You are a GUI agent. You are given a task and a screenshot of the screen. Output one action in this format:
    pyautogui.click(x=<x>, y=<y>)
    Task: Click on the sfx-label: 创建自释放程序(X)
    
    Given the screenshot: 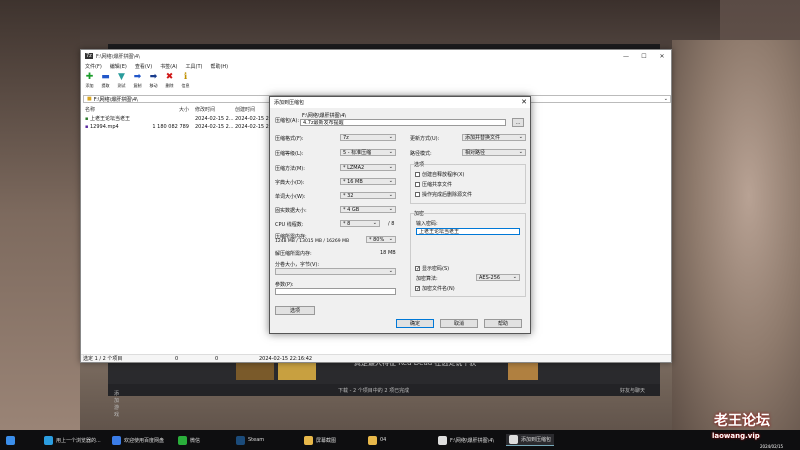 What is the action you would take?
    pyautogui.click(x=443, y=175)
    